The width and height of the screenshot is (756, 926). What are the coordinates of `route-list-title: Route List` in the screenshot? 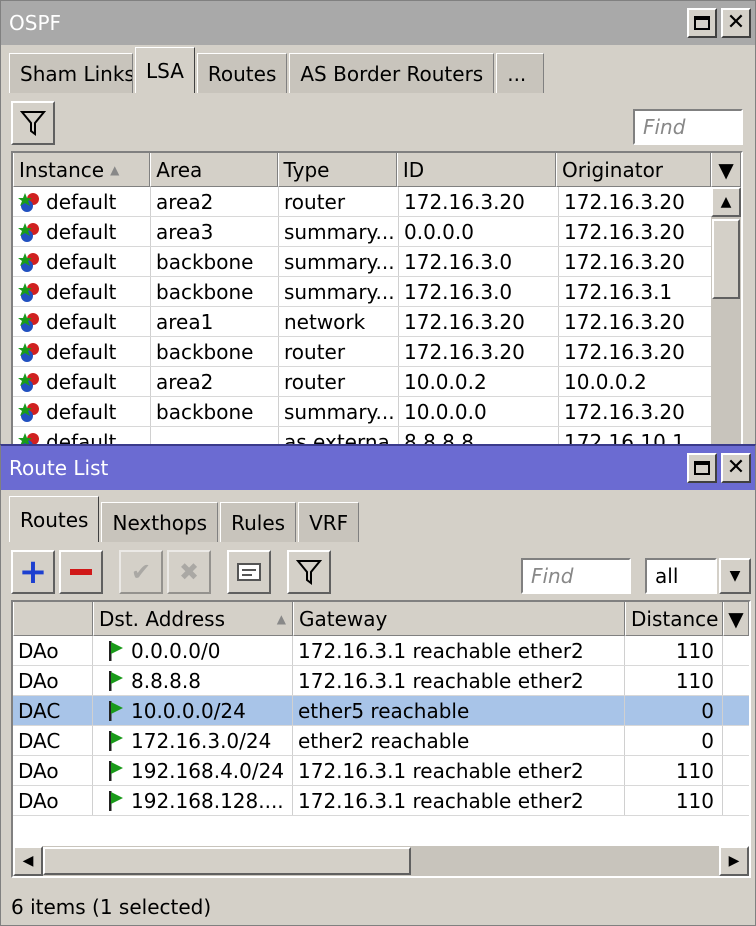 It's located at (59, 468).